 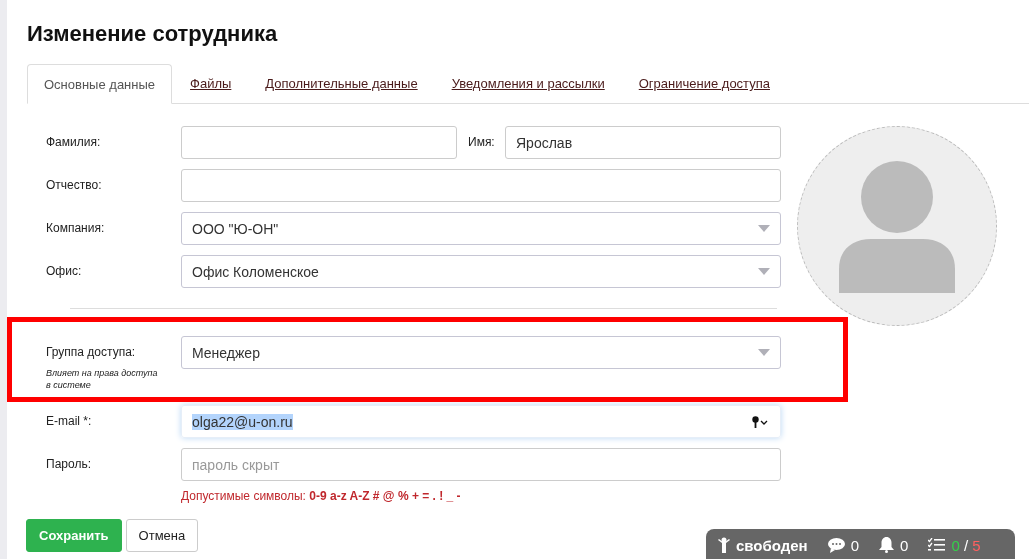 What do you see at coordinates (152, 34) in the screenshot?
I see `page-title: Изменение сотрудника` at bounding box center [152, 34].